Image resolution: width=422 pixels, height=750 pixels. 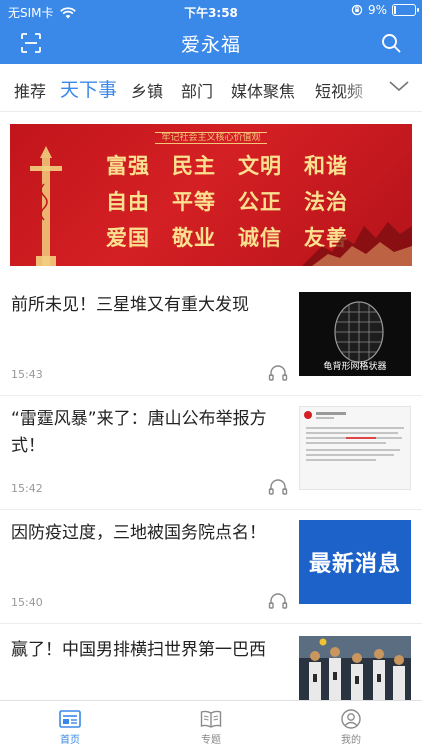 I want to click on banner-word: 诚信, so click(x=260, y=237).